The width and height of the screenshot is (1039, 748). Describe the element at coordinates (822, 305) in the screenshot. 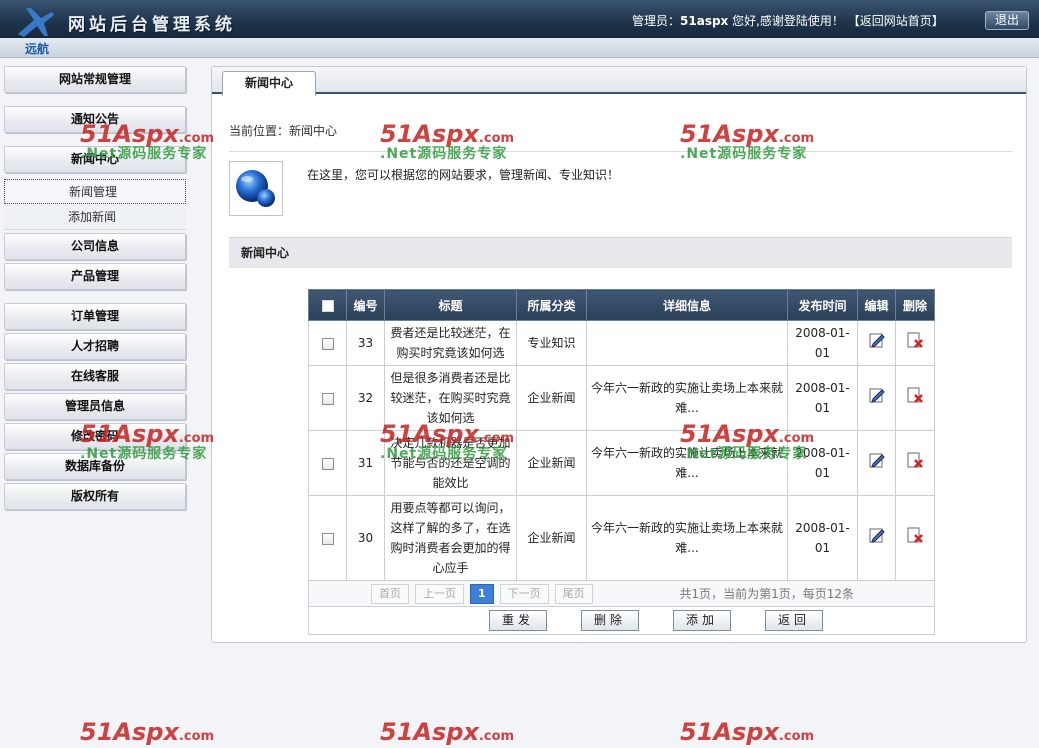

I see `col-header-date: 发布时间` at that location.